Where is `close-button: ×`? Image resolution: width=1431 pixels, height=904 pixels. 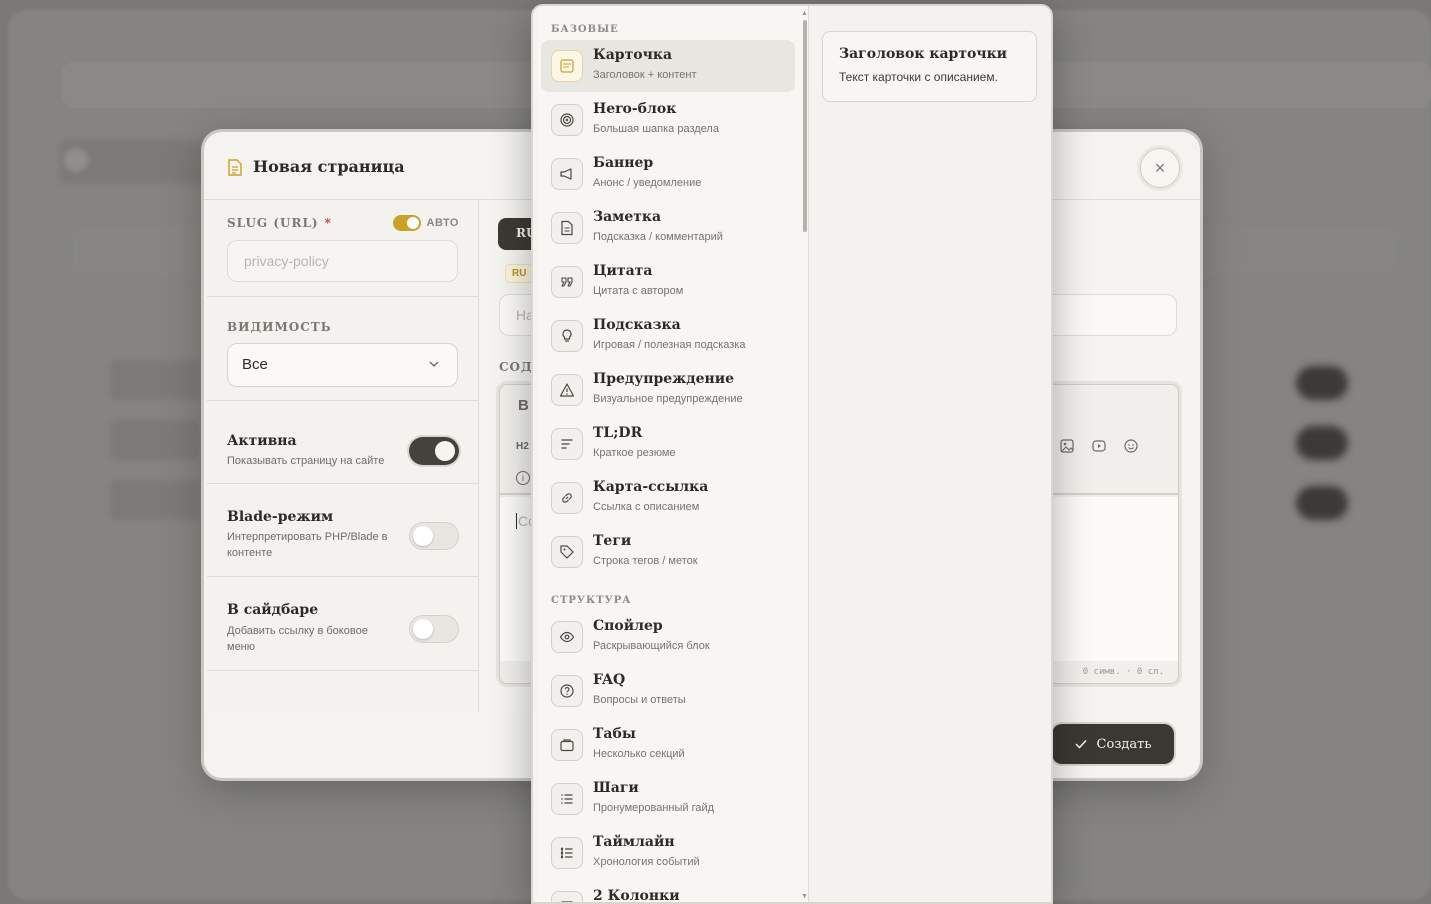 close-button: × is located at coordinates (1160, 168).